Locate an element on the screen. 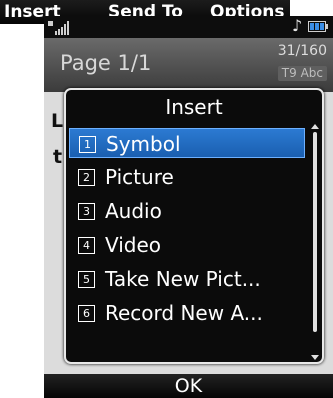 The image size is (333, 398). ok-button: OK is located at coordinates (188, 386).